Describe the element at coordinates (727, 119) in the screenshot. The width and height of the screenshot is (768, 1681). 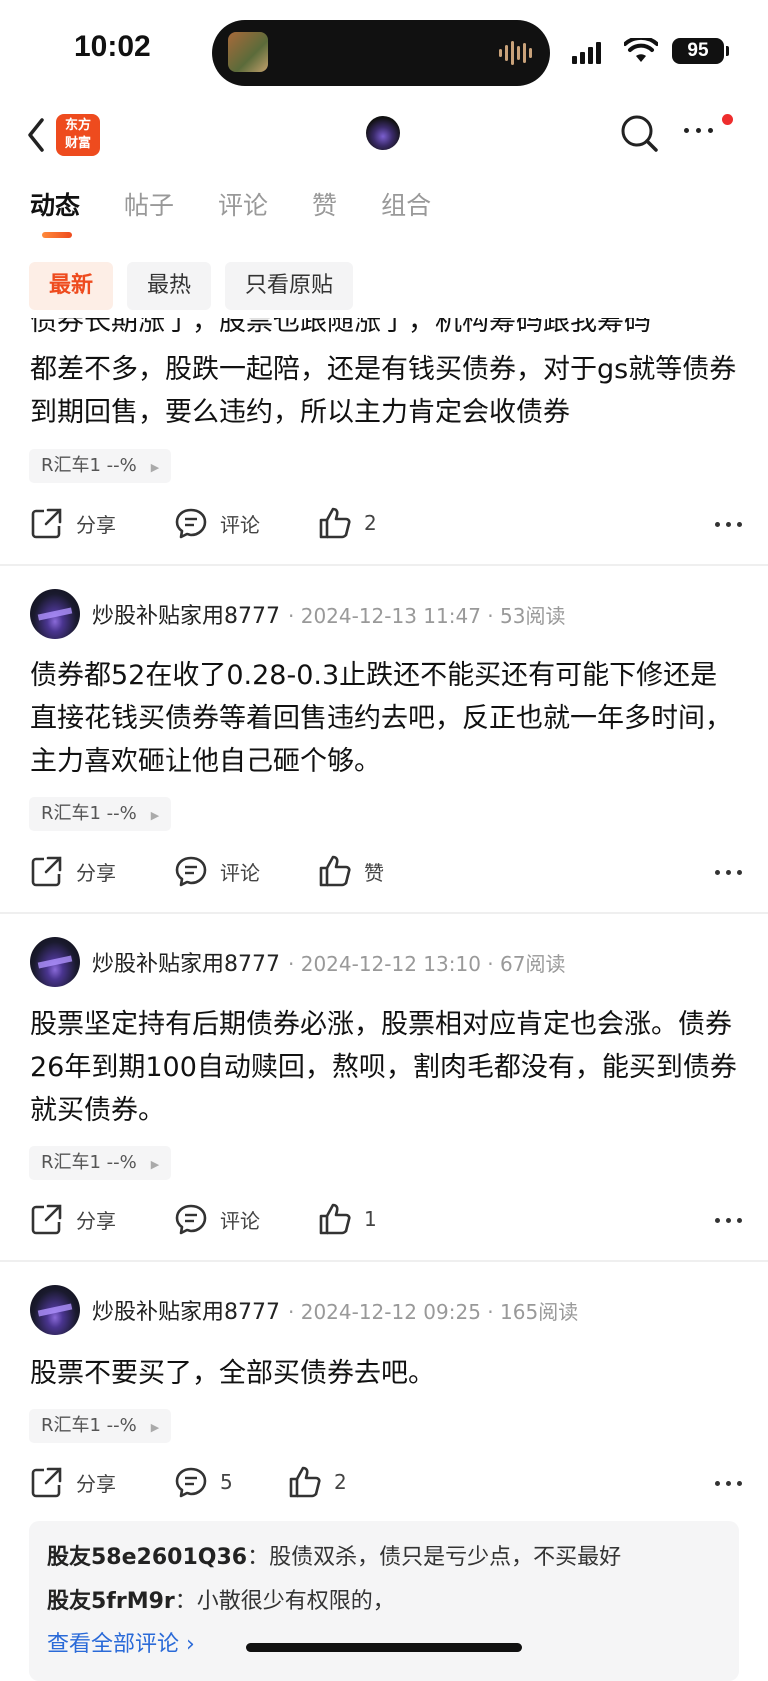
I see `notification-dot` at that location.